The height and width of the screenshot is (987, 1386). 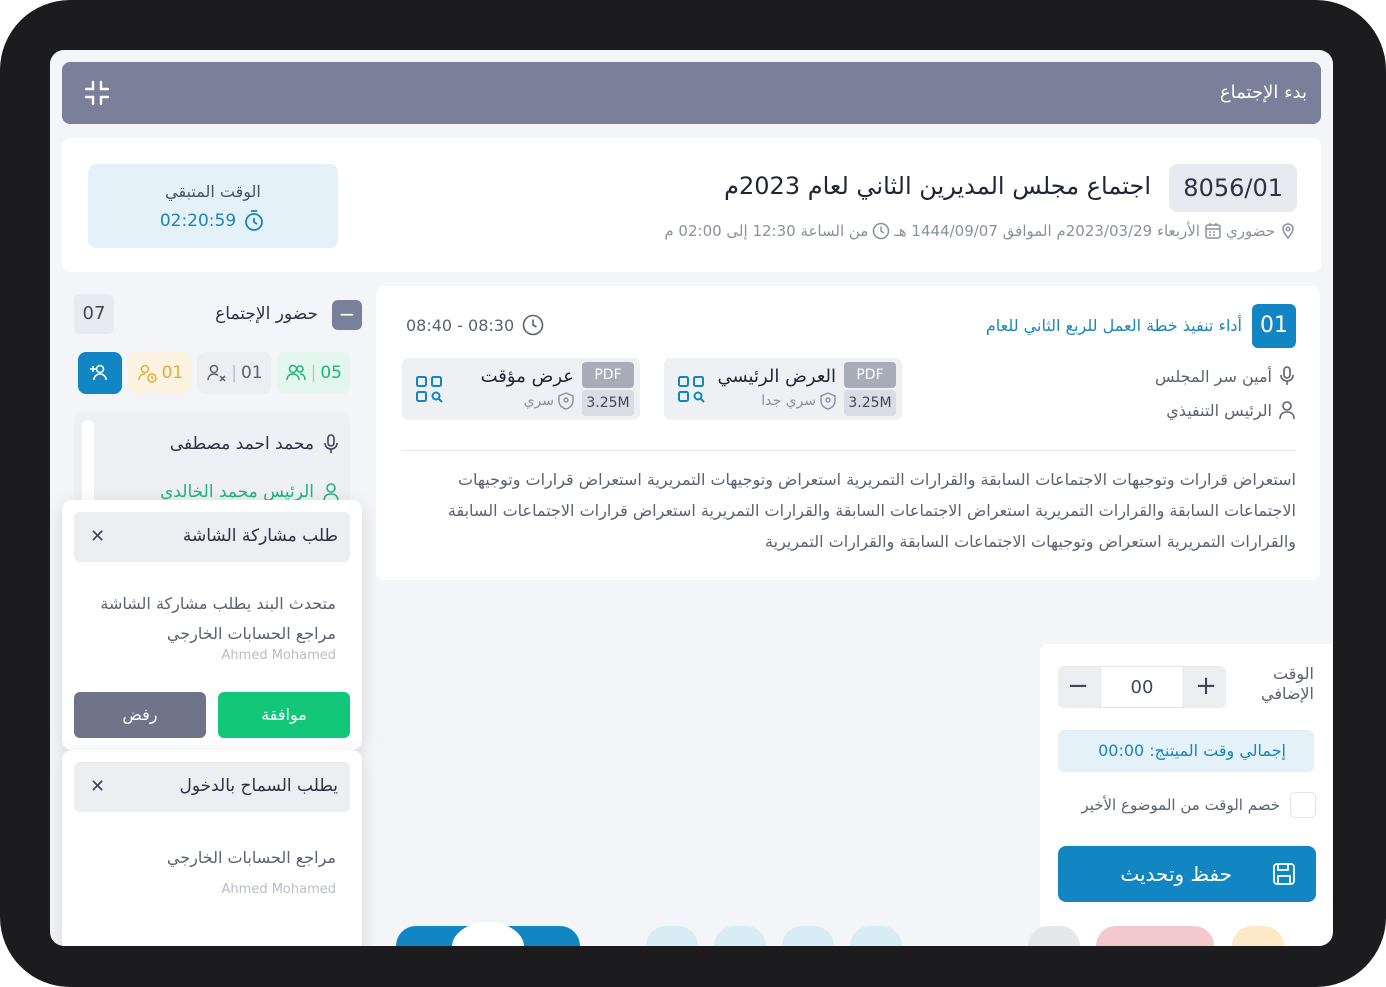 What do you see at coordinates (94, 314) in the screenshot?
I see `attendance-count: 07` at bounding box center [94, 314].